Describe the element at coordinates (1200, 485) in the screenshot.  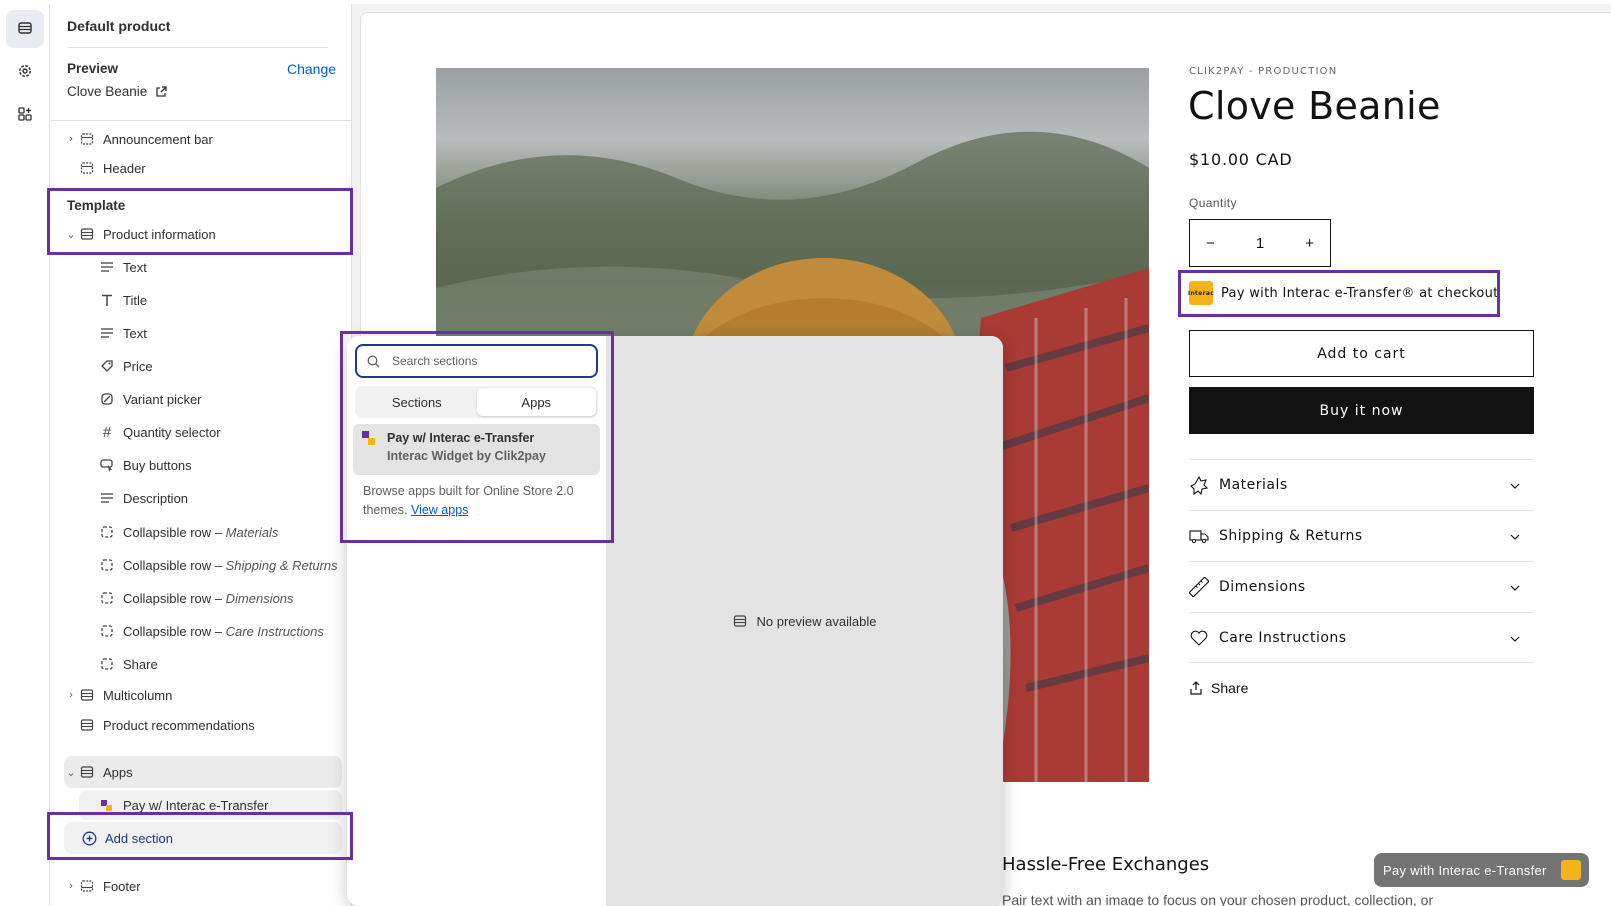
I see `leaf-icon` at that location.